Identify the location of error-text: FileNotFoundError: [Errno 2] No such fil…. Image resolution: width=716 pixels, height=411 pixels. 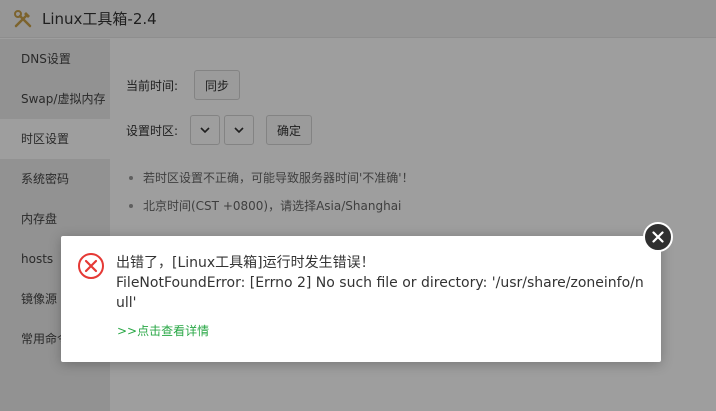
(380, 293).